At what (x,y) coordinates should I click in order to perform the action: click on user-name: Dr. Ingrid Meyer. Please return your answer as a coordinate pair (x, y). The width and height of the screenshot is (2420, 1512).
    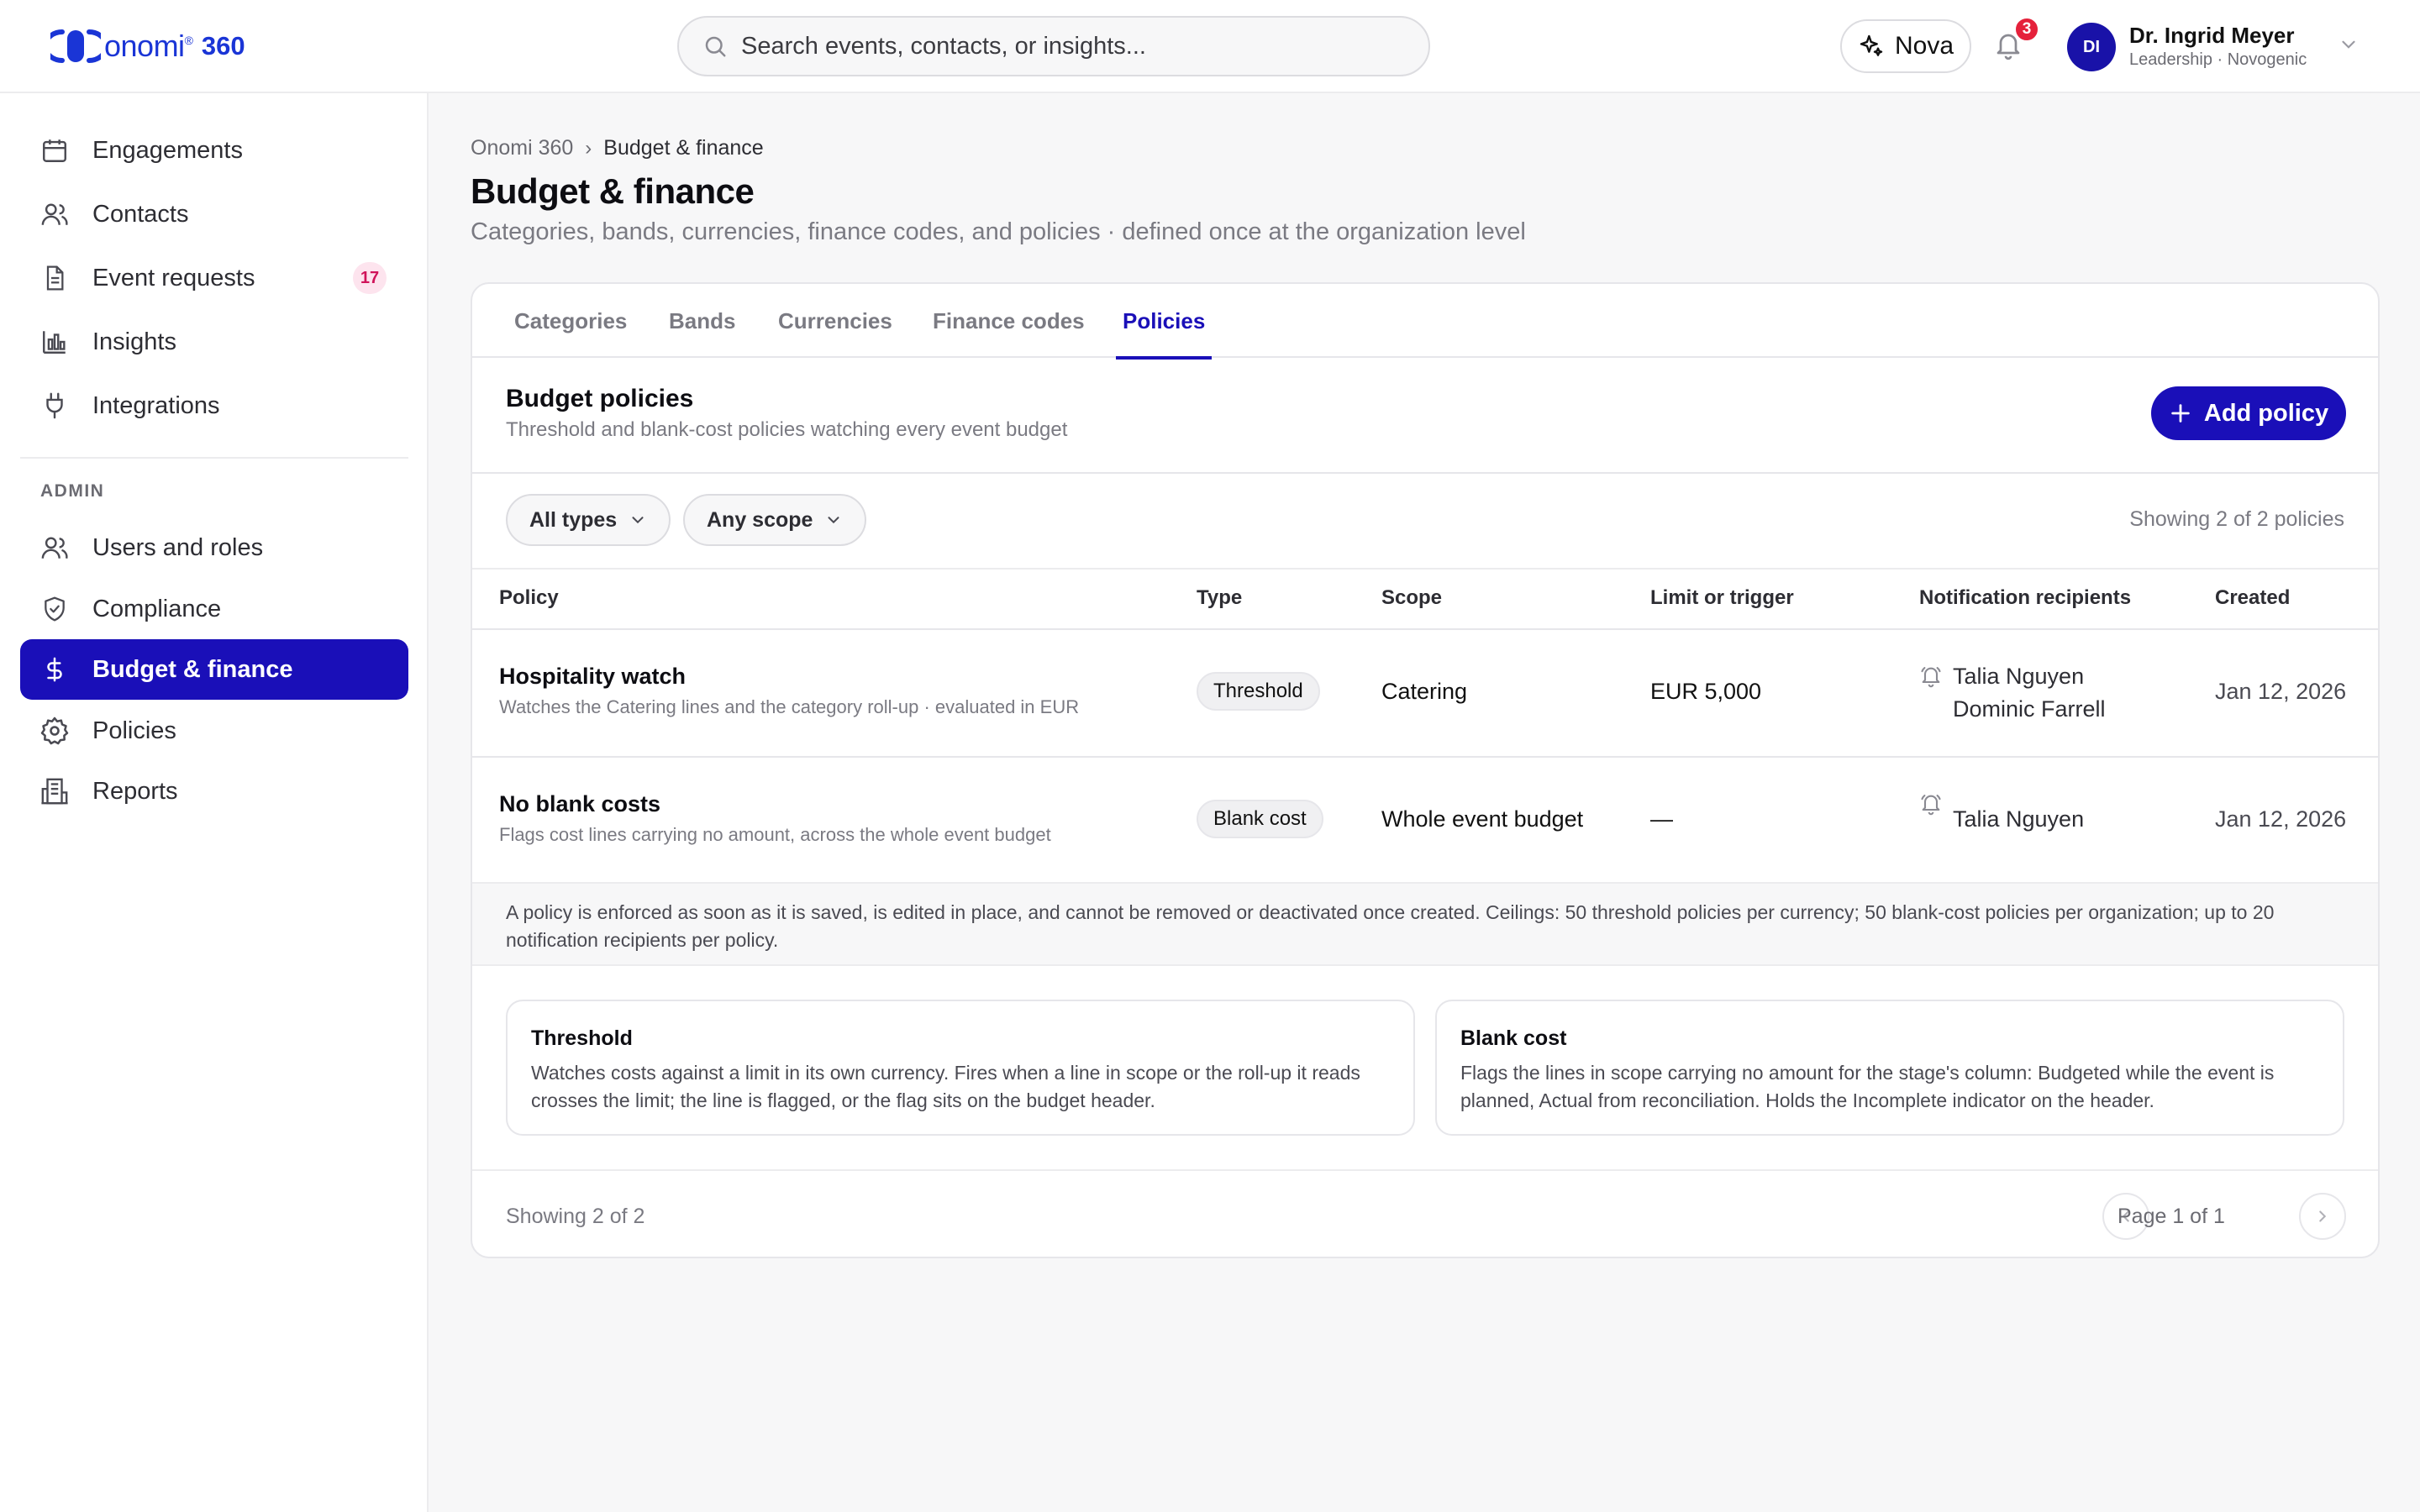
    Looking at the image, I should click on (2212, 36).